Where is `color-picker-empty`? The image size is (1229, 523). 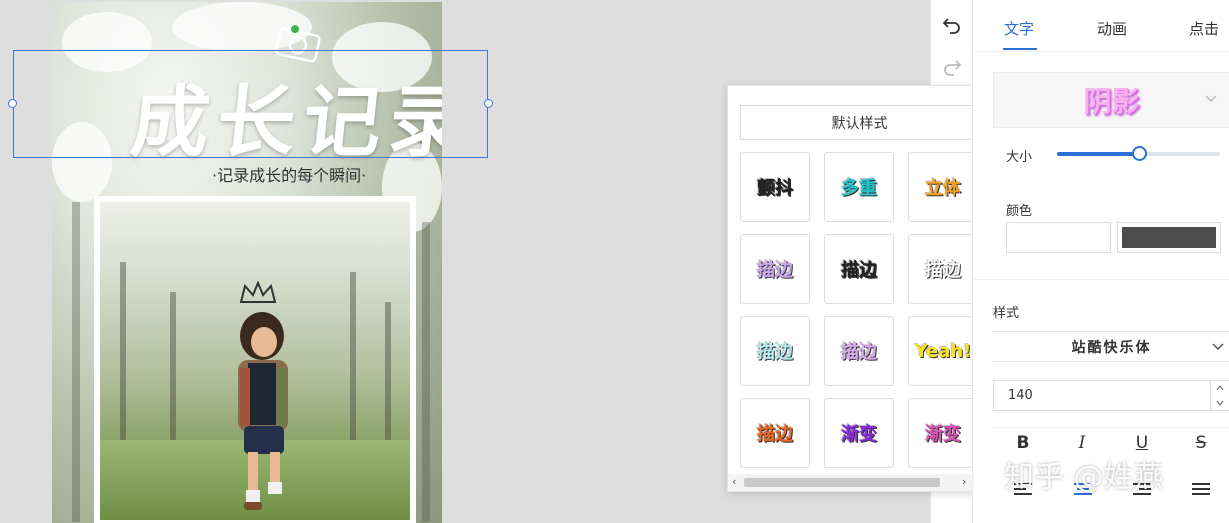 color-picker-empty is located at coordinates (1058, 237).